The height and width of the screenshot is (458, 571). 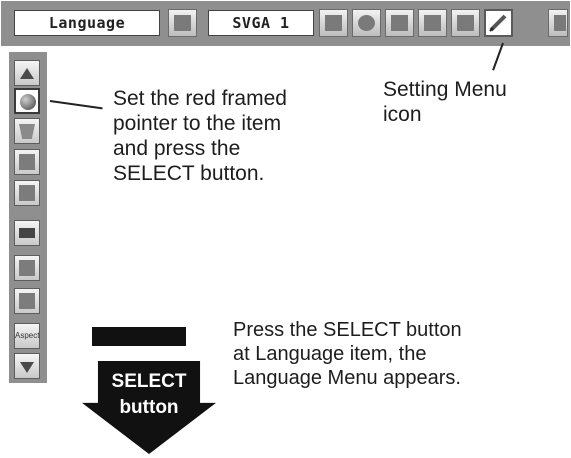 What do you see at coordinates (27, 162) in the screenshot?
I see `blue-back-icon` at bounding box center [27, 162].